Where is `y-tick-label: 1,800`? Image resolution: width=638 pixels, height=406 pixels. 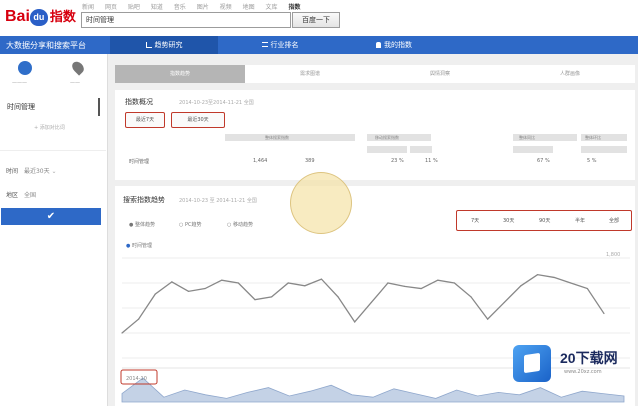
y-tick-label: 1,800 is located at coordinates (613, 255).